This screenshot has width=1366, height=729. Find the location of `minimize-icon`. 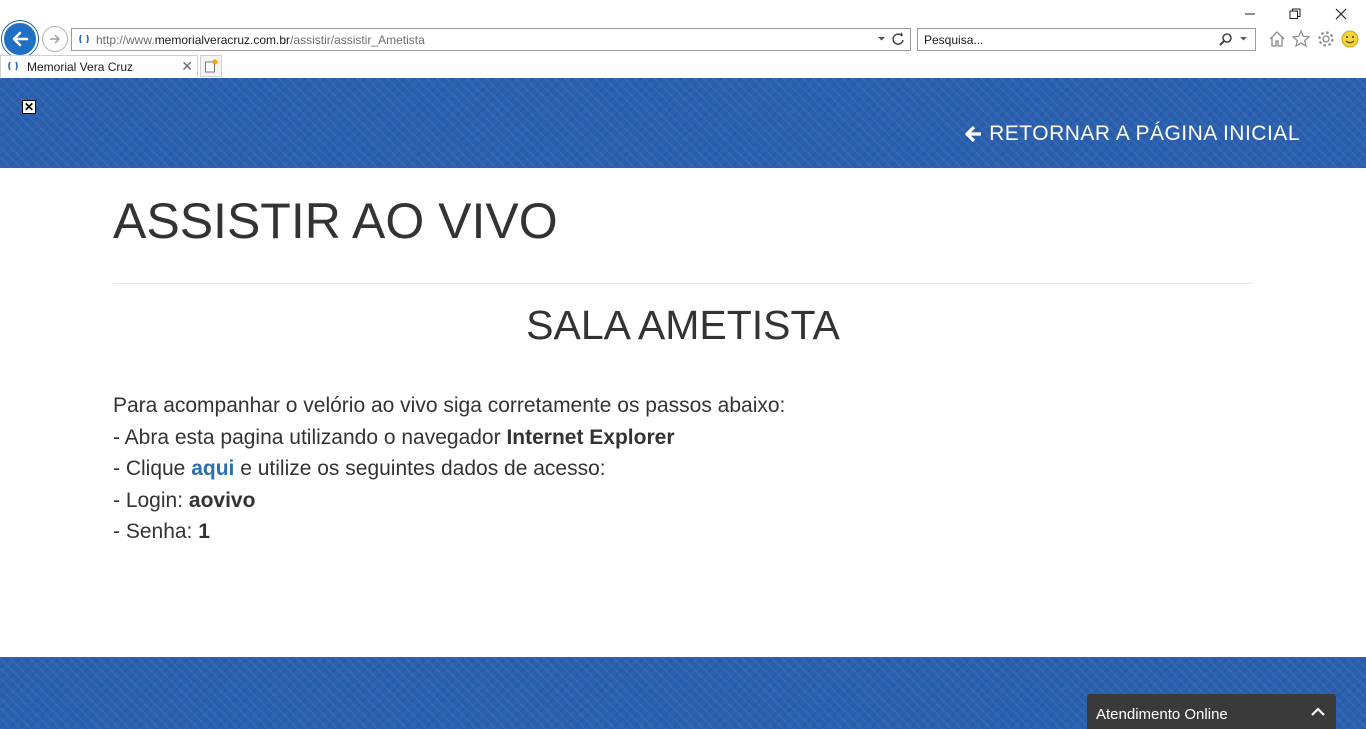

minimize-icon is located at coordinates (1250, 14).